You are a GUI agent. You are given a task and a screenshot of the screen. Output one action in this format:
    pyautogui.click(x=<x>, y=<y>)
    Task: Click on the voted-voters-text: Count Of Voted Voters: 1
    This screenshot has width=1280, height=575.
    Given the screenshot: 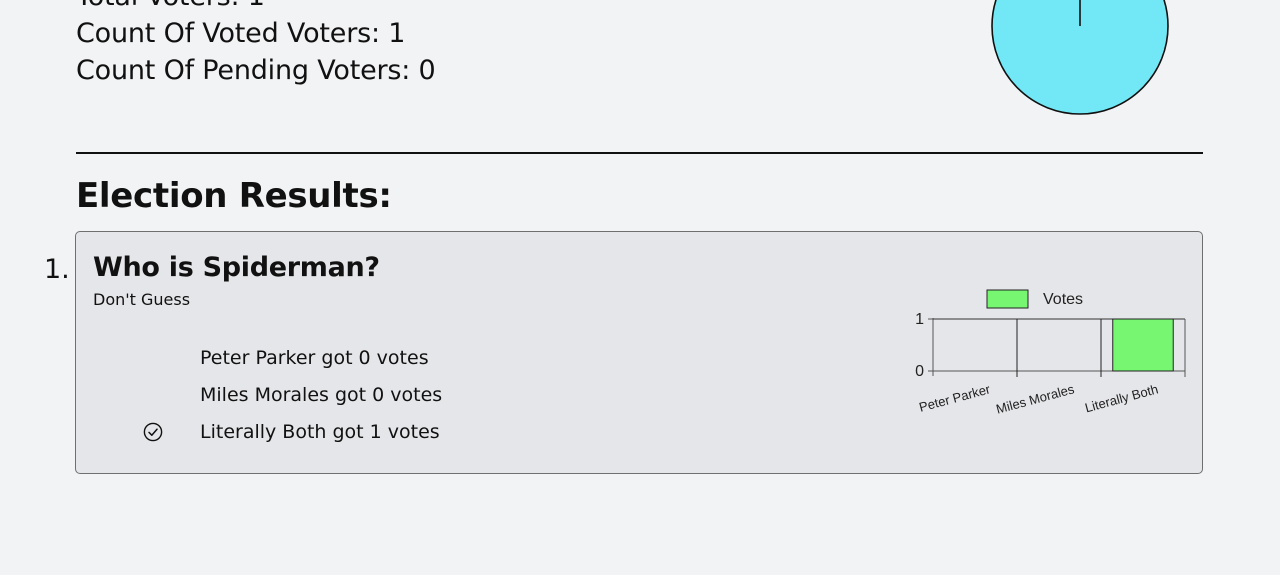 What is the action you would take?
    pyautogui.click(x=241, y=33)
    